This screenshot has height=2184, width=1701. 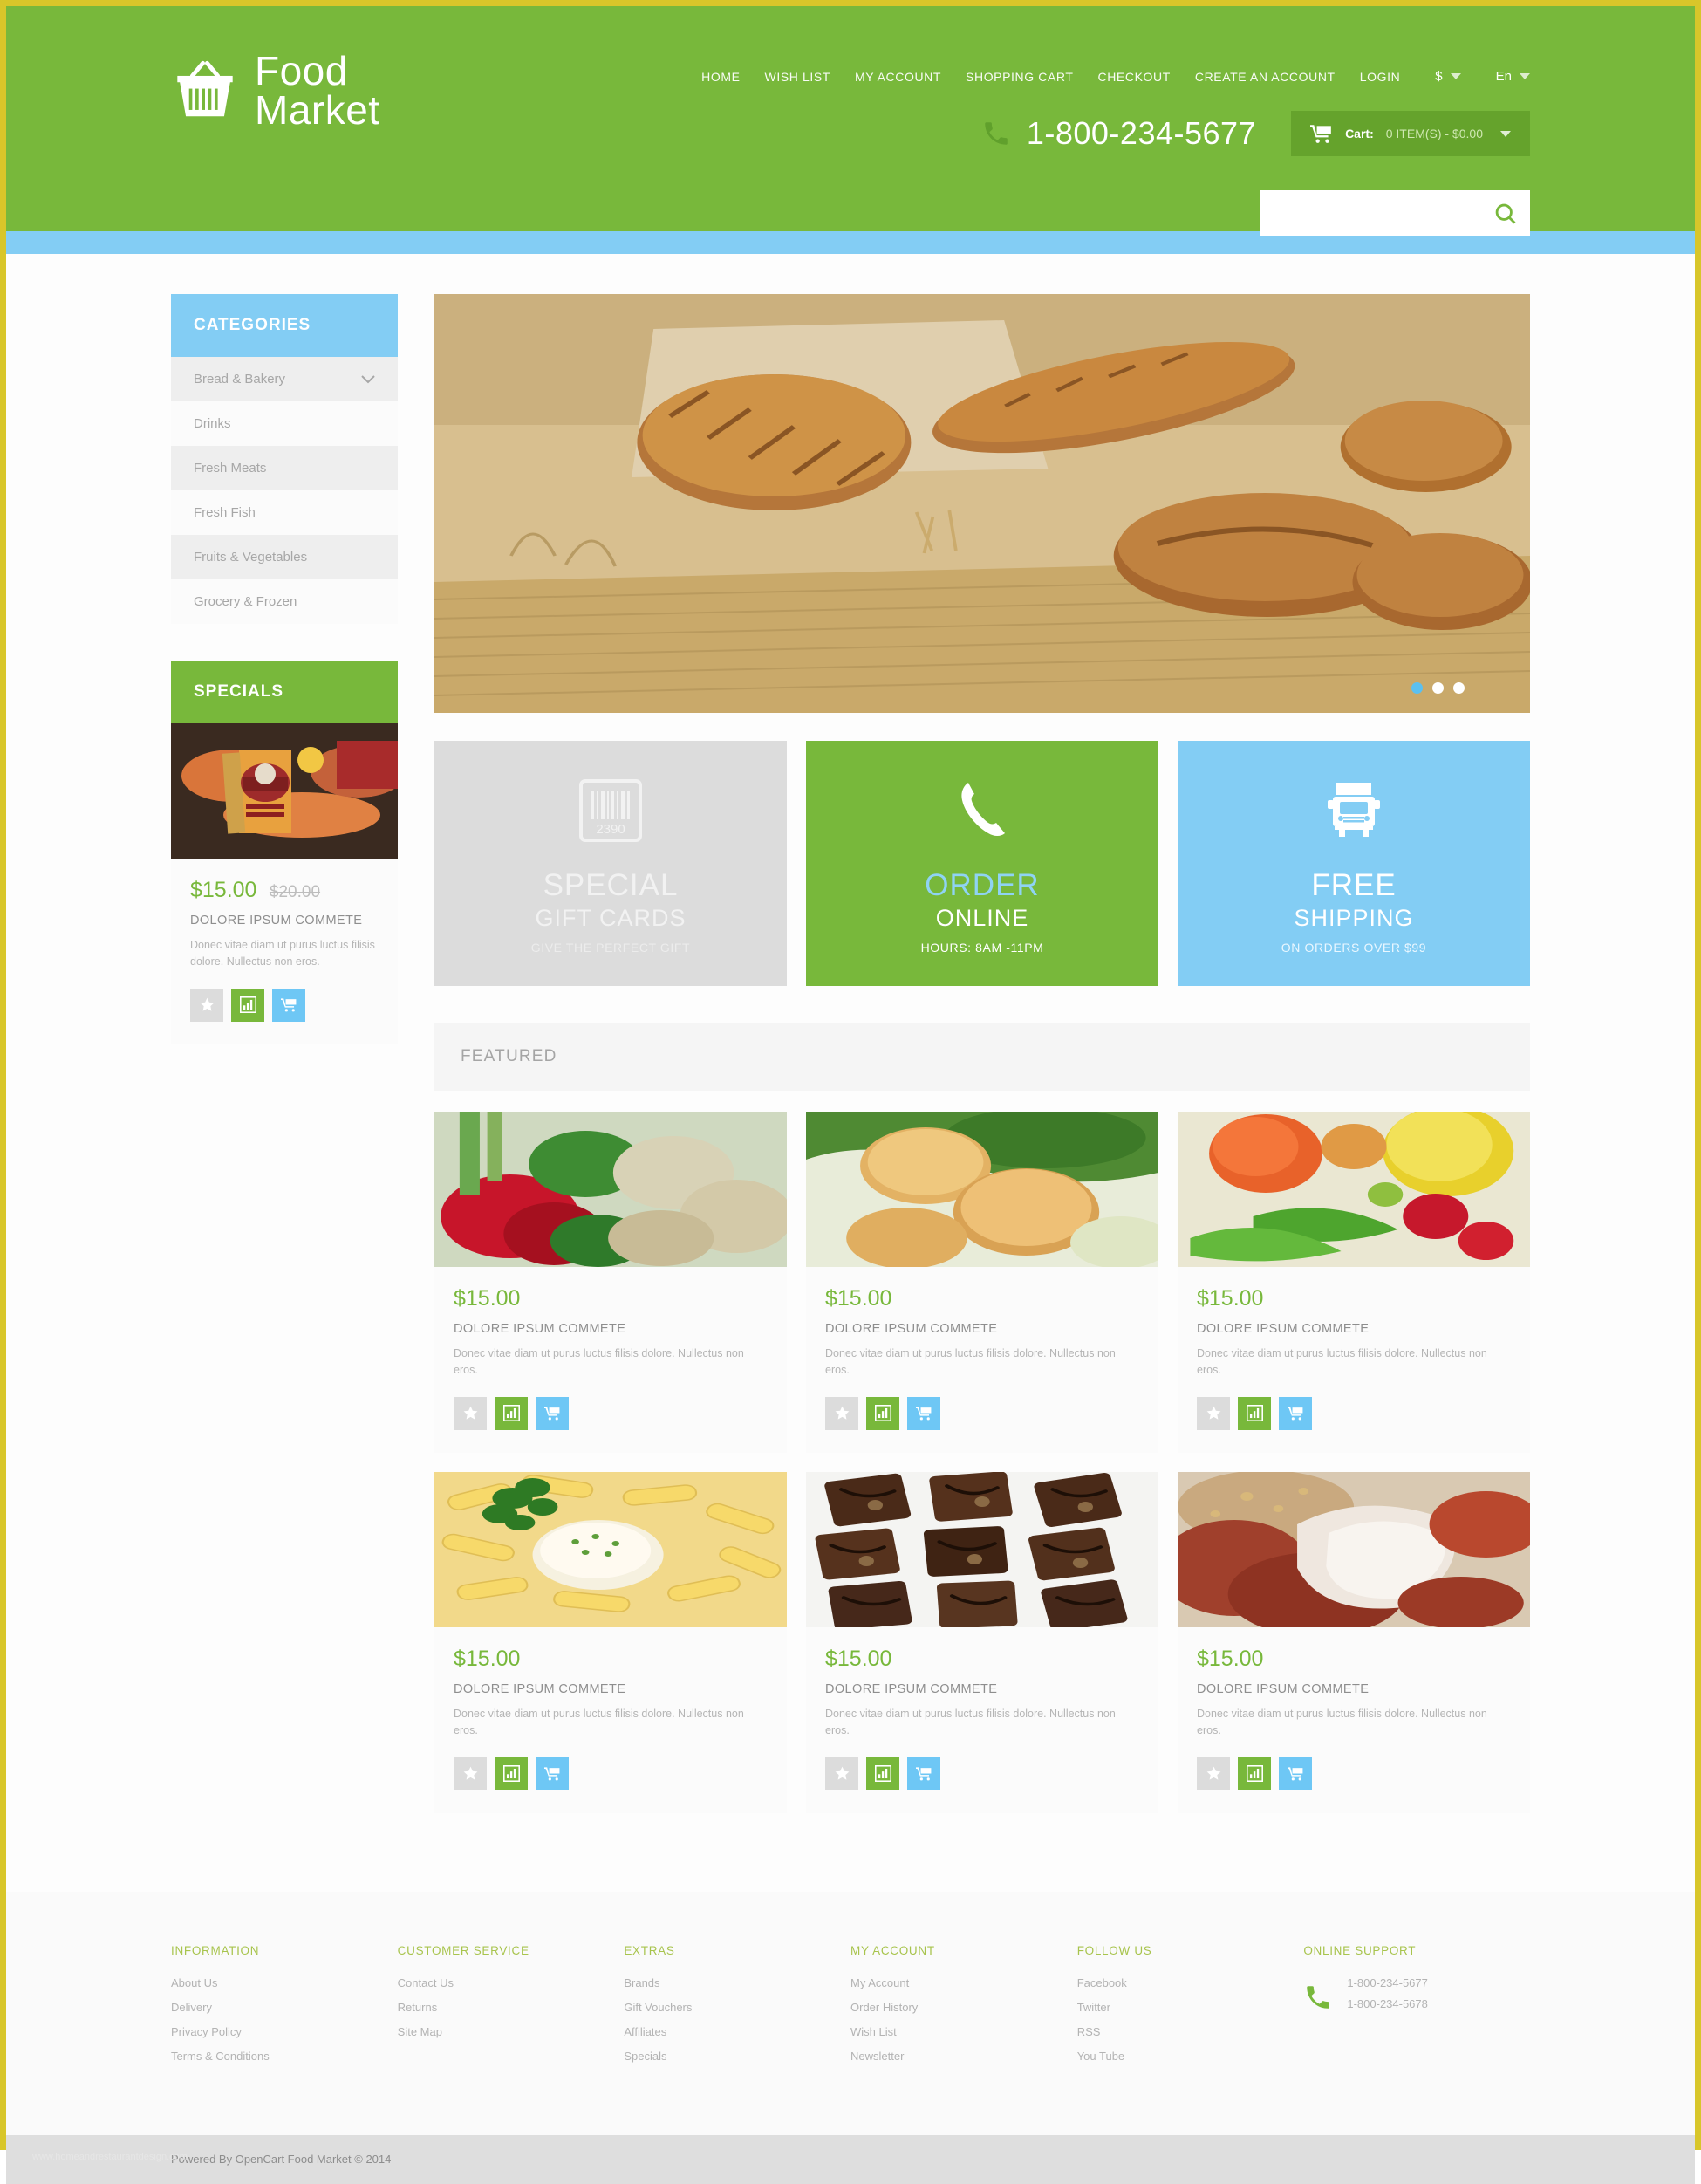 I want to click on footer-link-affiliates: Affiliates, so click(x=737, y=2031).